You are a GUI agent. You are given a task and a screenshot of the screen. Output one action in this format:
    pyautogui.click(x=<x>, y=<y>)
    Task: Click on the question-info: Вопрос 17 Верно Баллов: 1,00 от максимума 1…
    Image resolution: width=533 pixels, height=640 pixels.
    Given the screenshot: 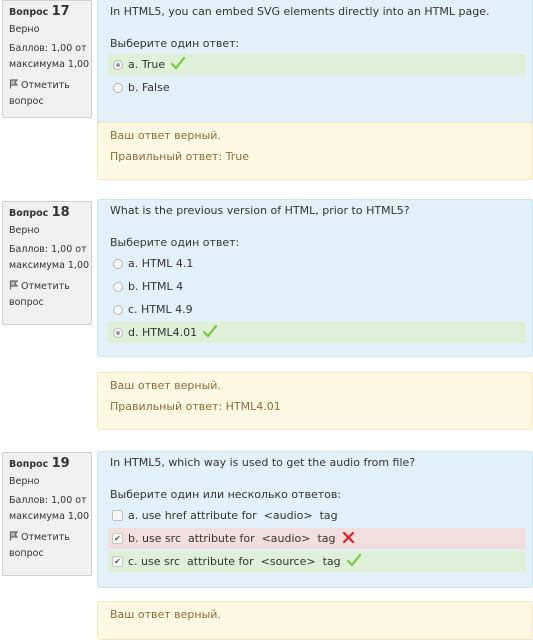 What is the action you would take?
    pyautogui.click(x=47, y=59)
    